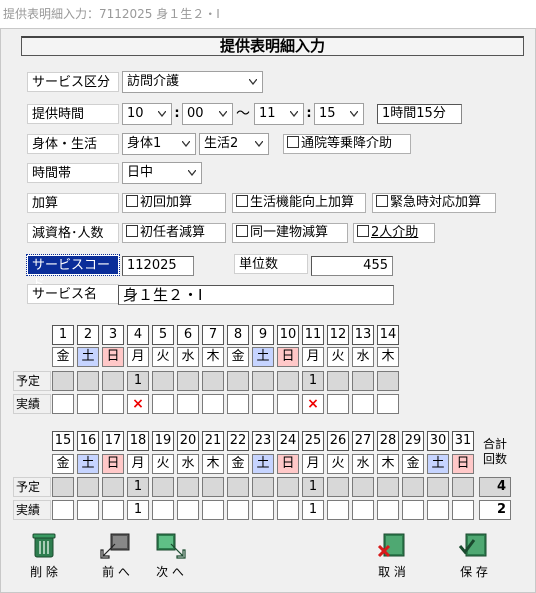  I want to click on delete-button: 削 除, so click(44, 555).